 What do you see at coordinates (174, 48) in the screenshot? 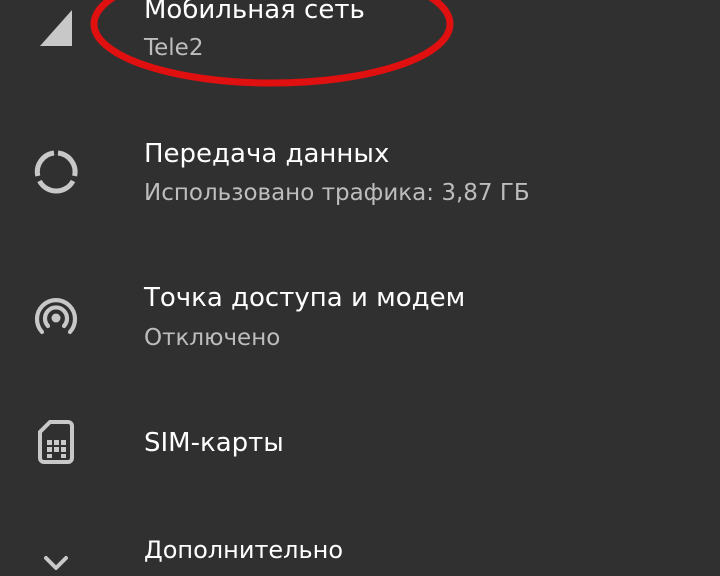
I see `settings-item-subtitle: Tele2` at bounding box center [174, 48].